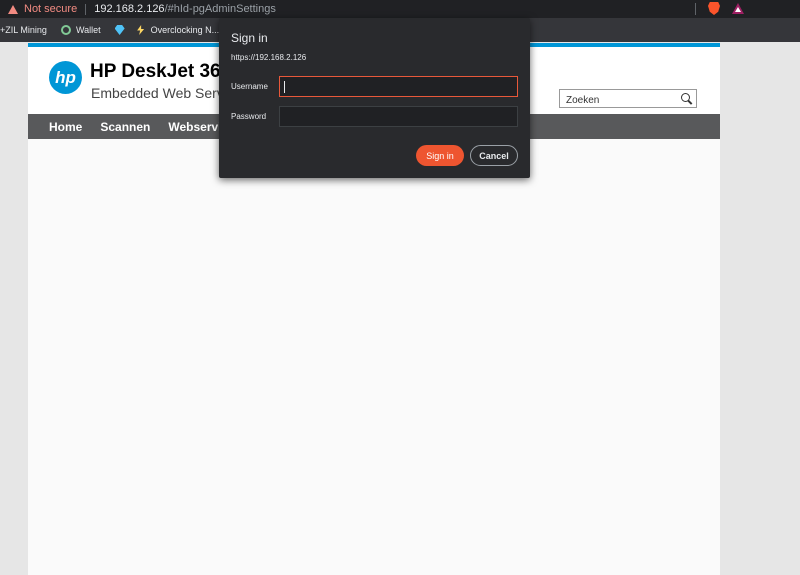 This screenshot has height=575, width=800. Describe the element at coordinates (155, 71) in the screenshot. I see `product-name: HP DeskJet 36` at that location.